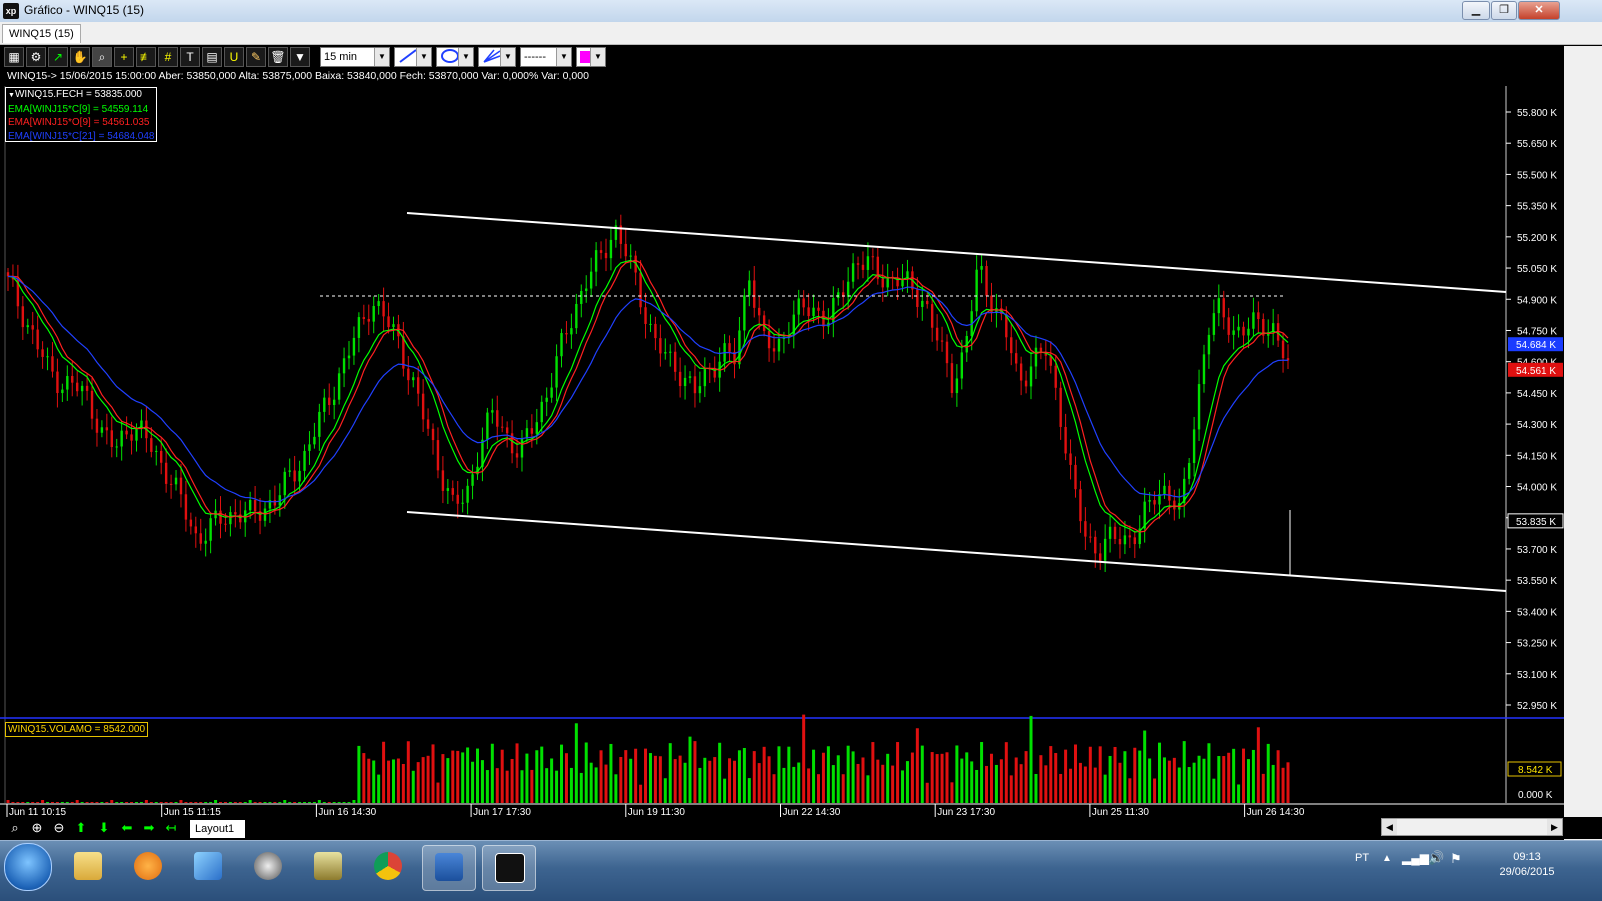 This screenshot has height=901, width=1602. Describe the element at coordinates (217, 829) in the screenshot. I see `layout-tab: Layout1` at that location.